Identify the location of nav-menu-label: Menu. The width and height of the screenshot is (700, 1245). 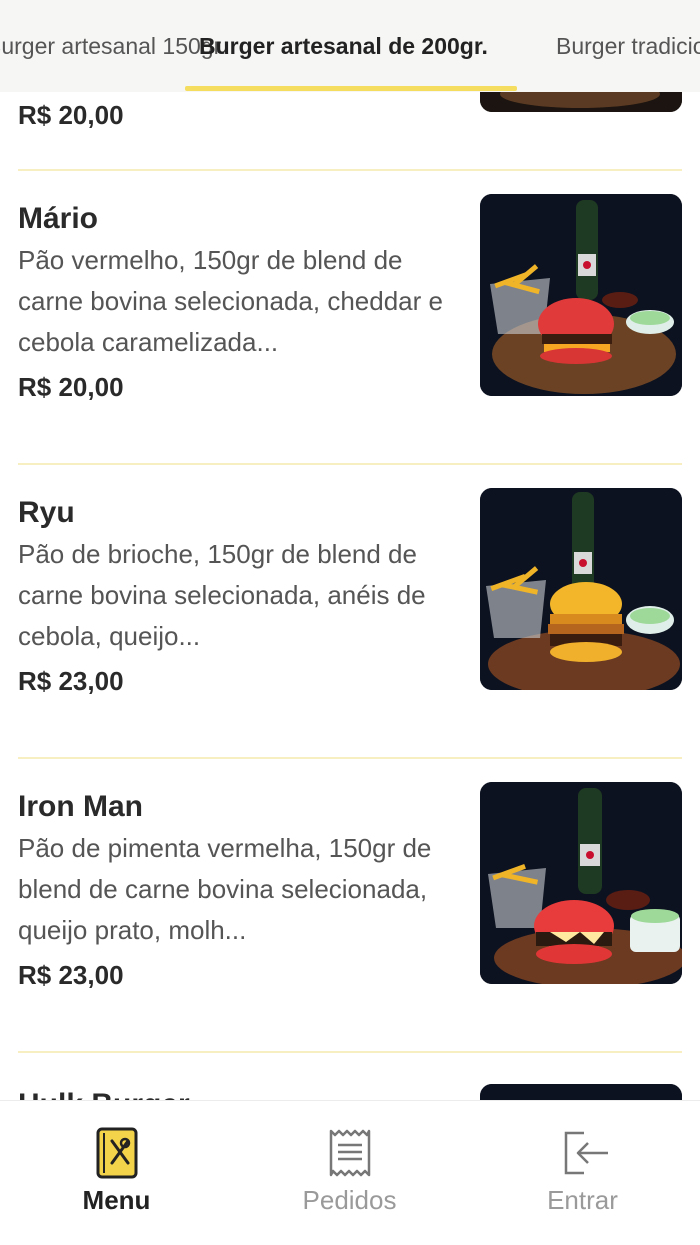
(116, 1200).